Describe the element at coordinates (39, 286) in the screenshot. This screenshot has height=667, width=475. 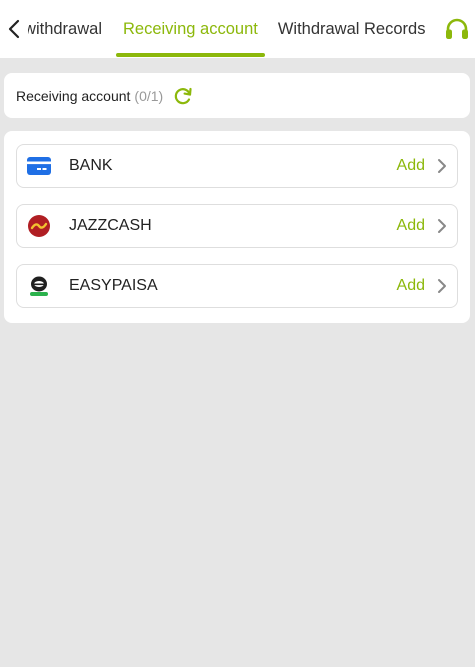
I see `easypaisa-logo-icon` at that location.